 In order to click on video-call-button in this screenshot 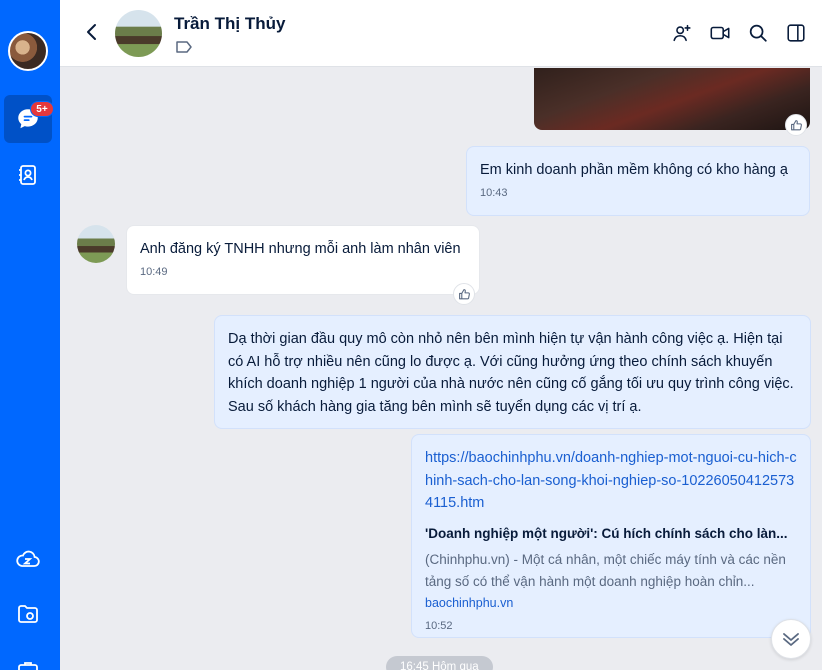, I will do `click(720, 33)`.